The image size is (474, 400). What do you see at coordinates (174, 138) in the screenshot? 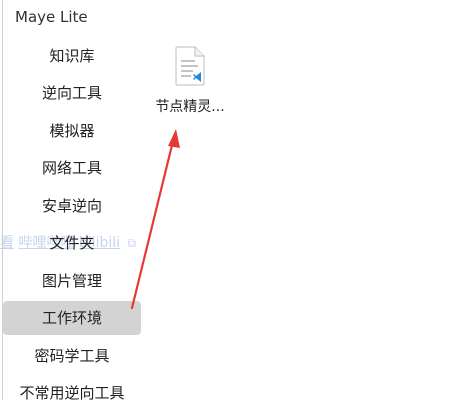
I see `arrow-head` at bounding box center [174, 138].